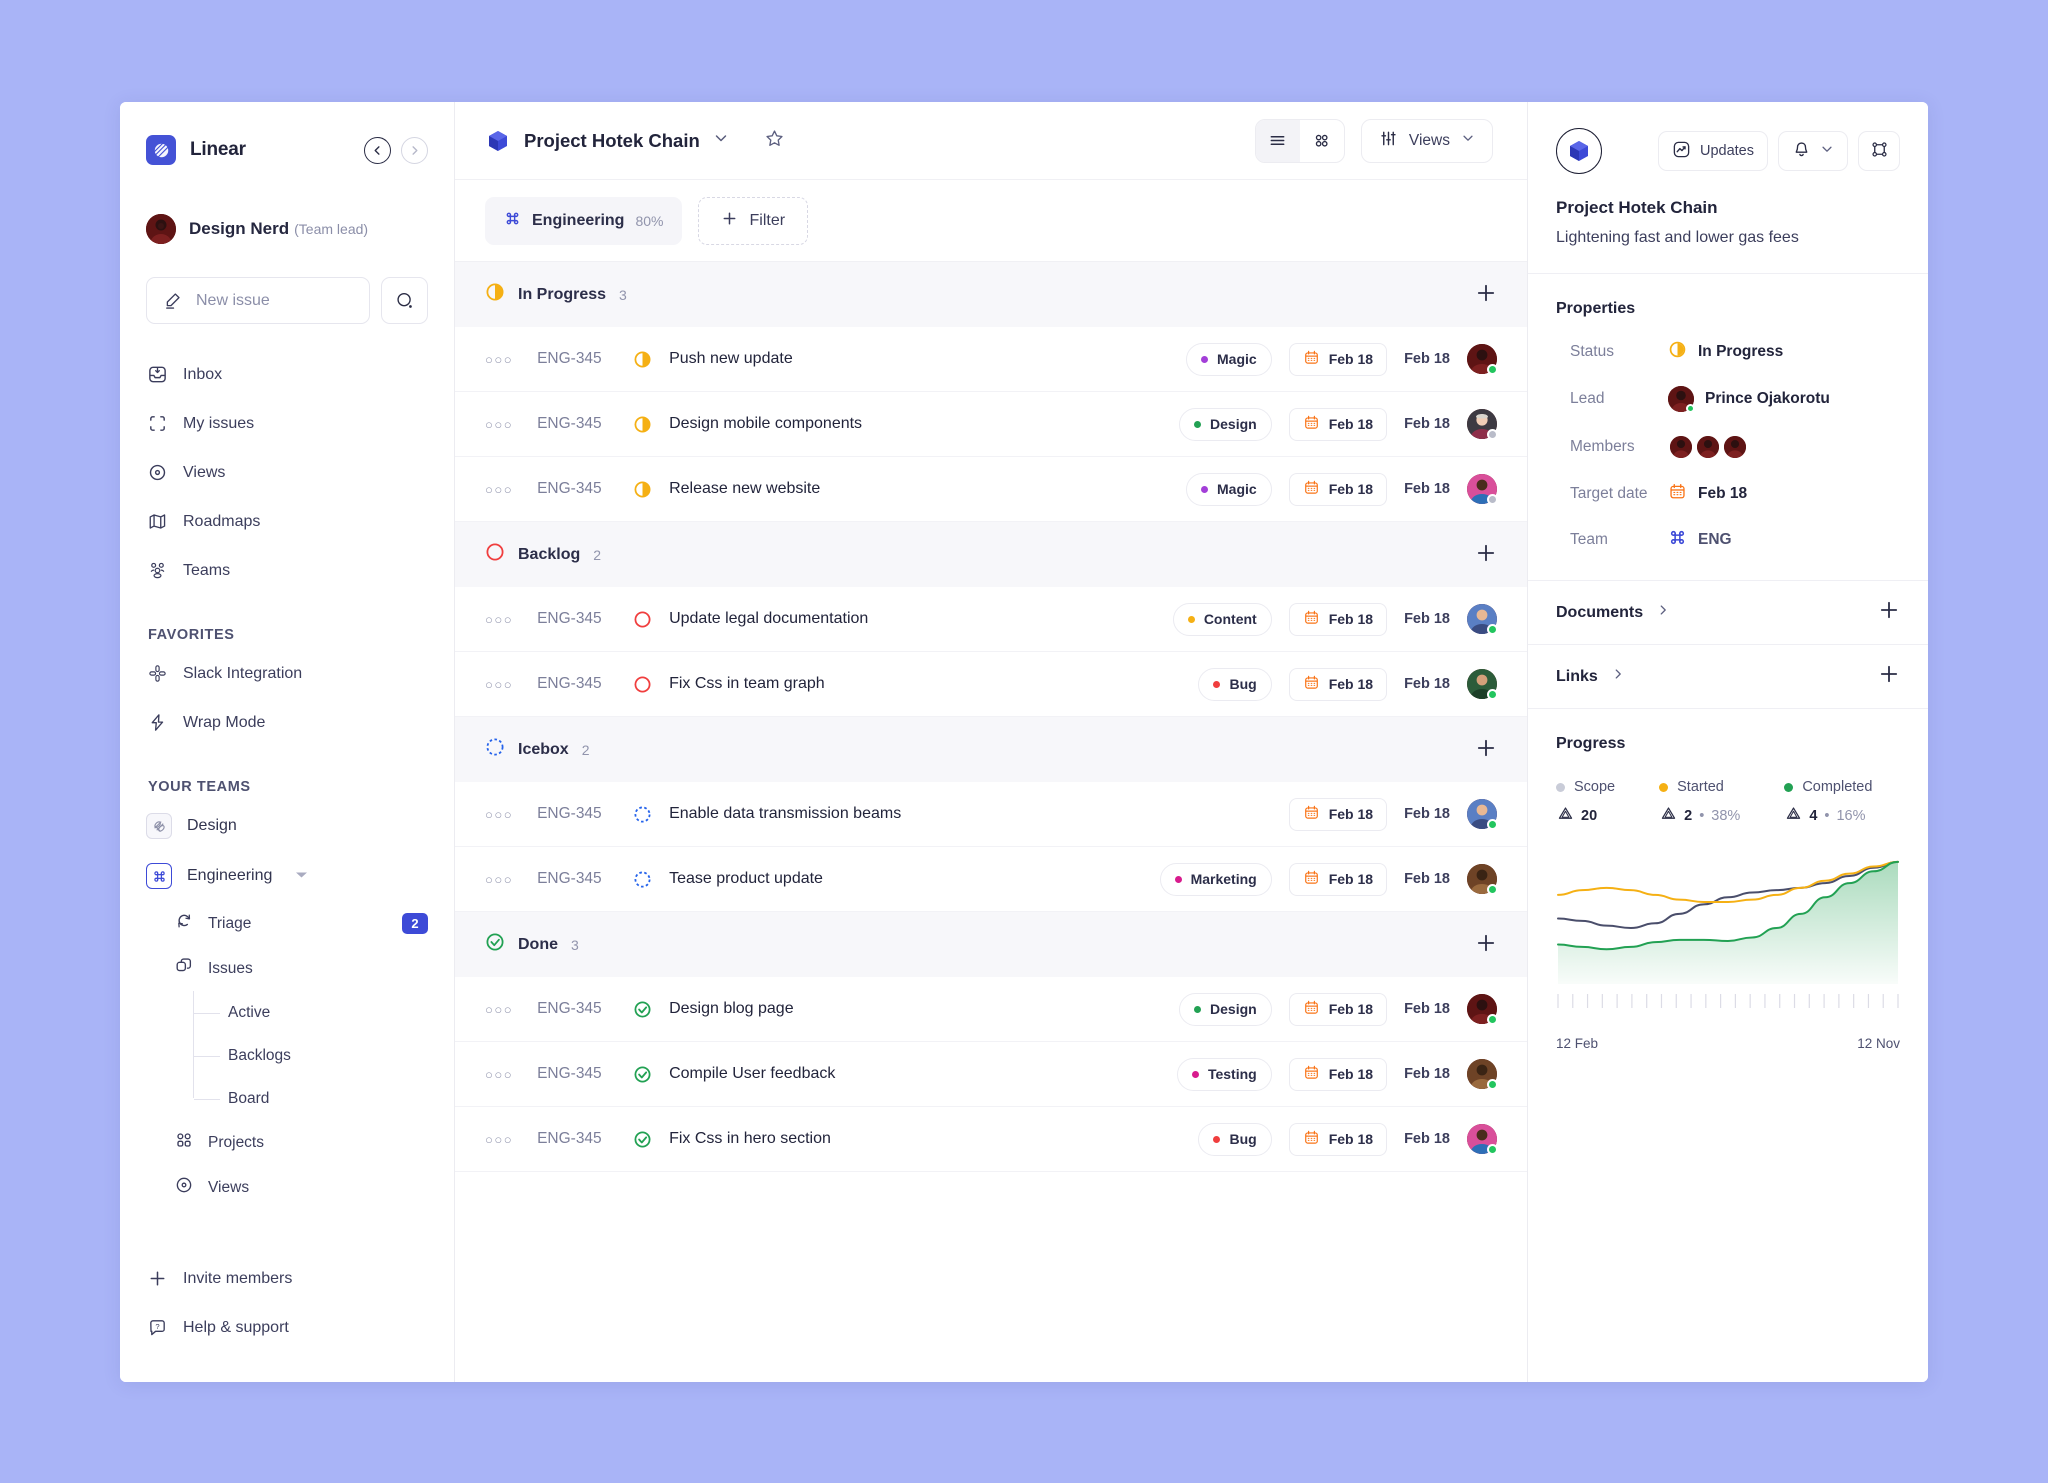 The height and width of the screenshot is (1483, 2048). I want to click on issue-label-tag: Content, so click(1222, 619).